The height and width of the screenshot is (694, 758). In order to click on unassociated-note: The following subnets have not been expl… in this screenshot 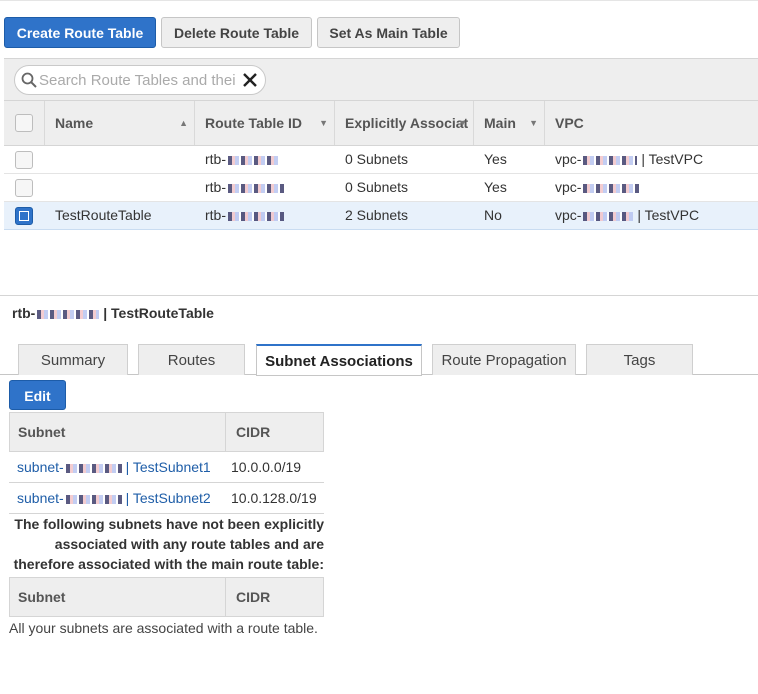, I will do `click(168, 544)`.